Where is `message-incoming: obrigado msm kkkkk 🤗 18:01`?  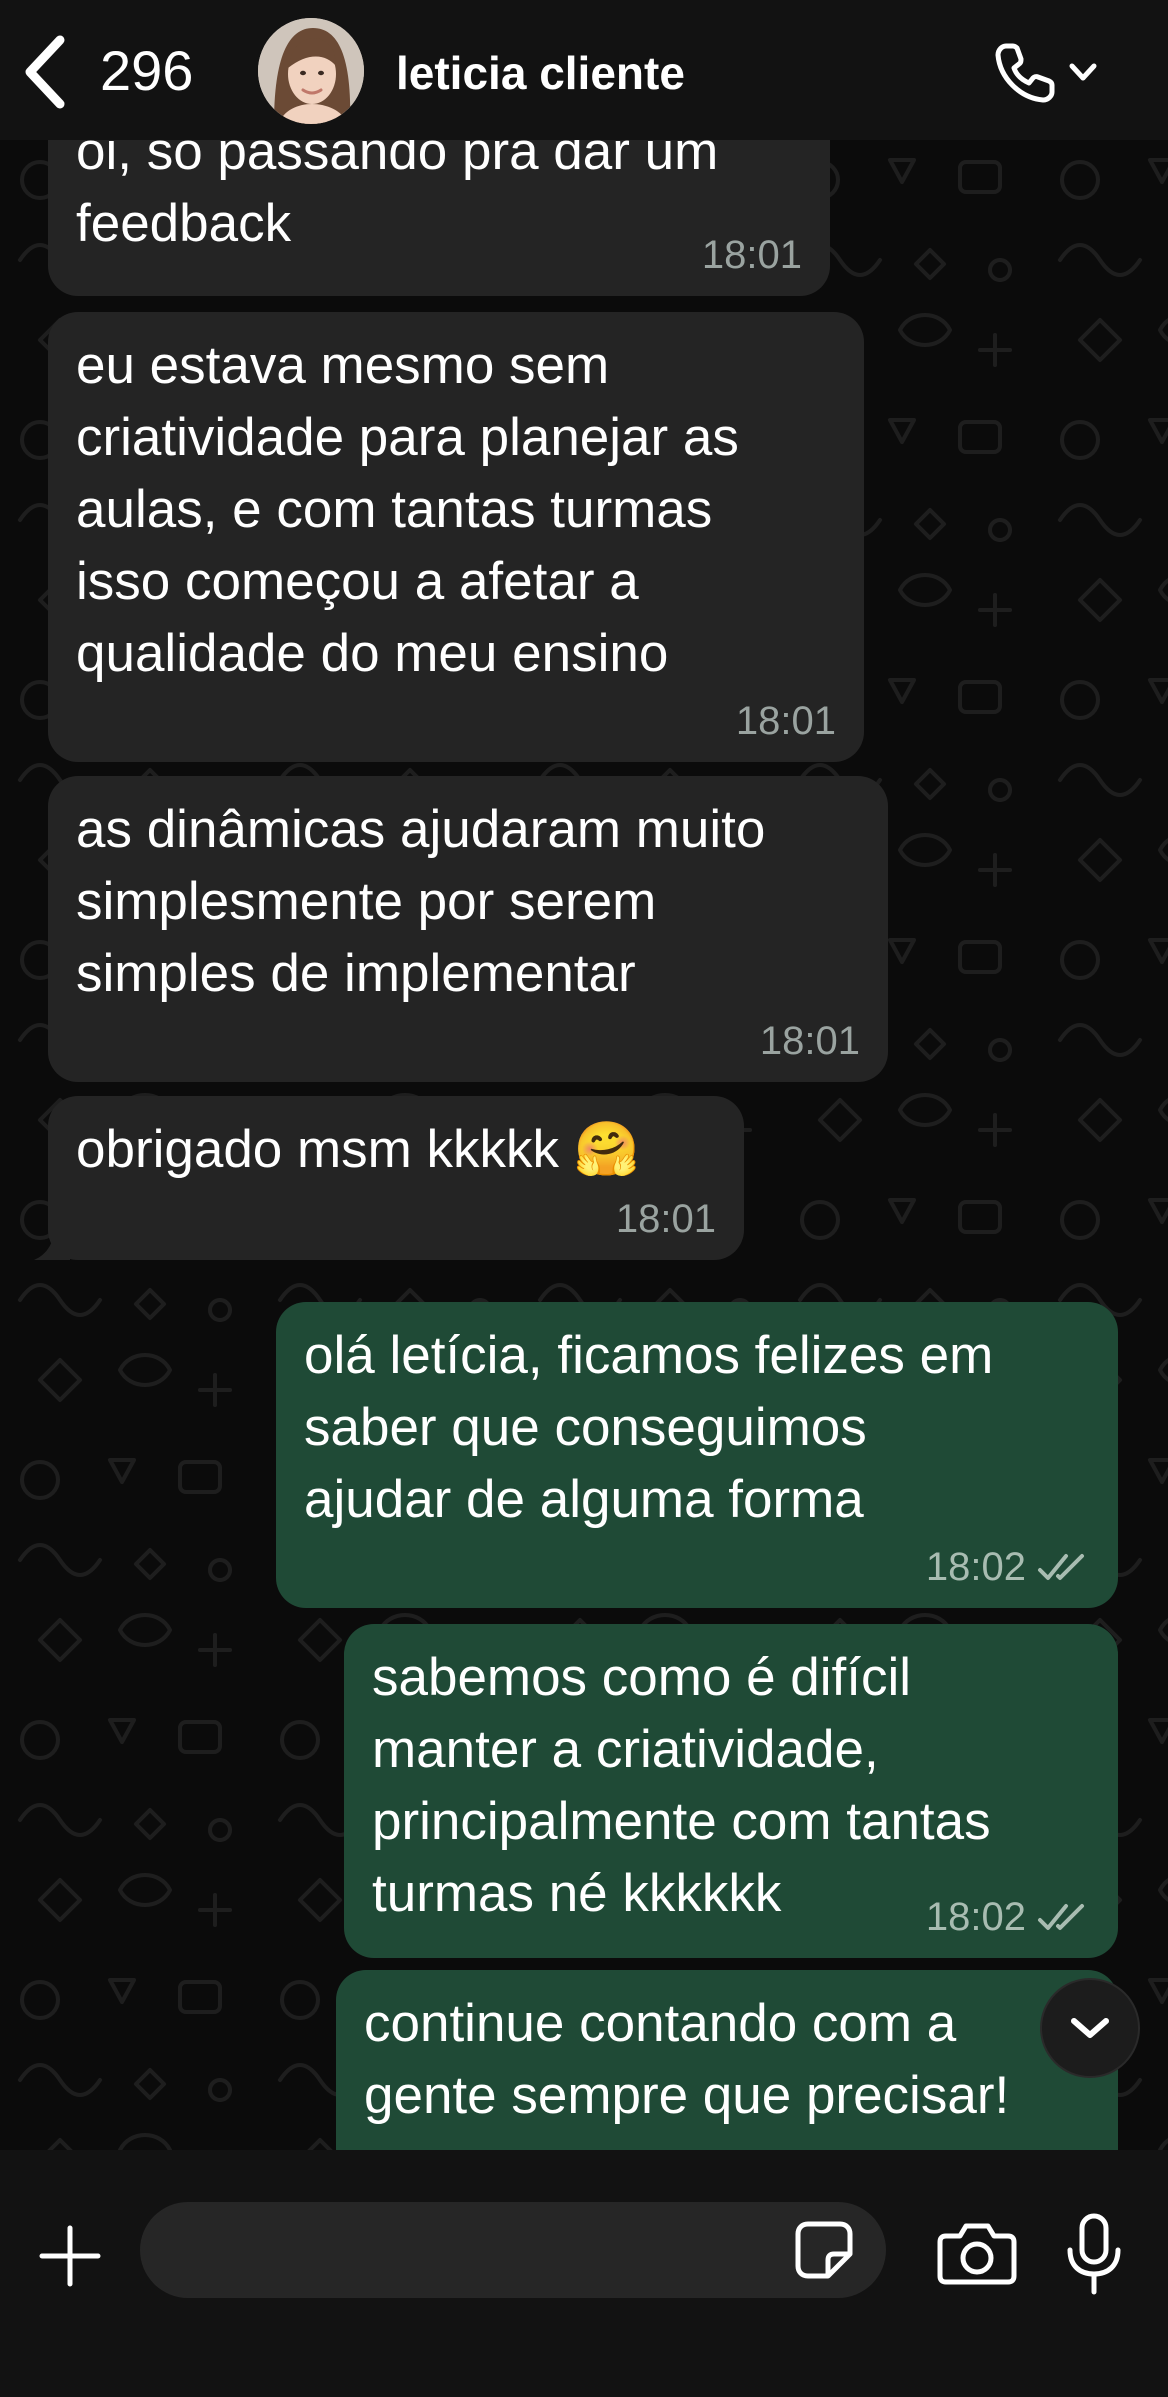 message-incoming: obrigado msm kkkkk 🤗 18:01 is located at coordinates (396, 1178).